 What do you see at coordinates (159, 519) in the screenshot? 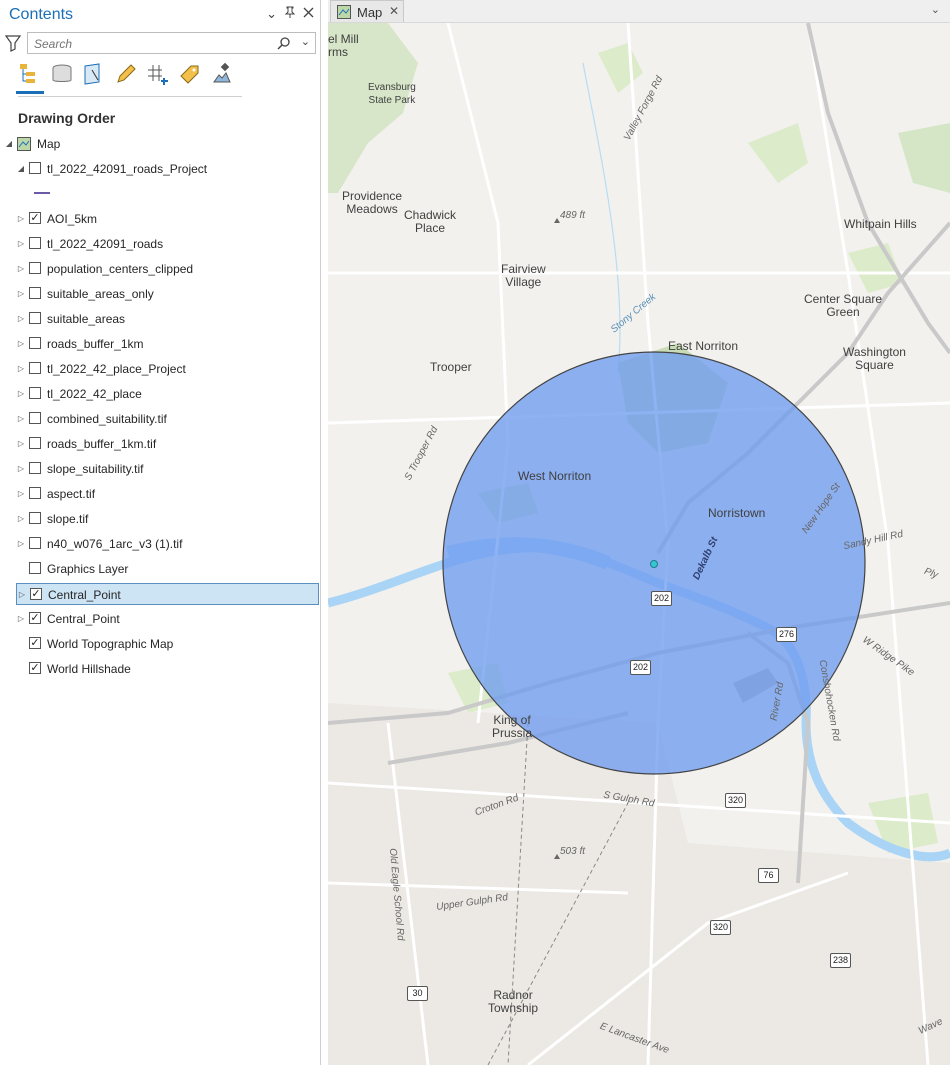
I see `layer-row: ▷ slope.tif` at bounding box center [159, 519].